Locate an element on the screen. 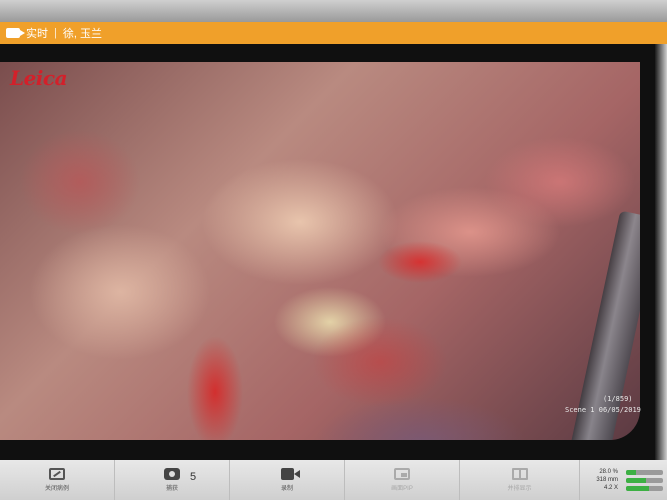 The width and height of the screenshot is (667, 500). close-case-icon is located at coordinates (57, 474).